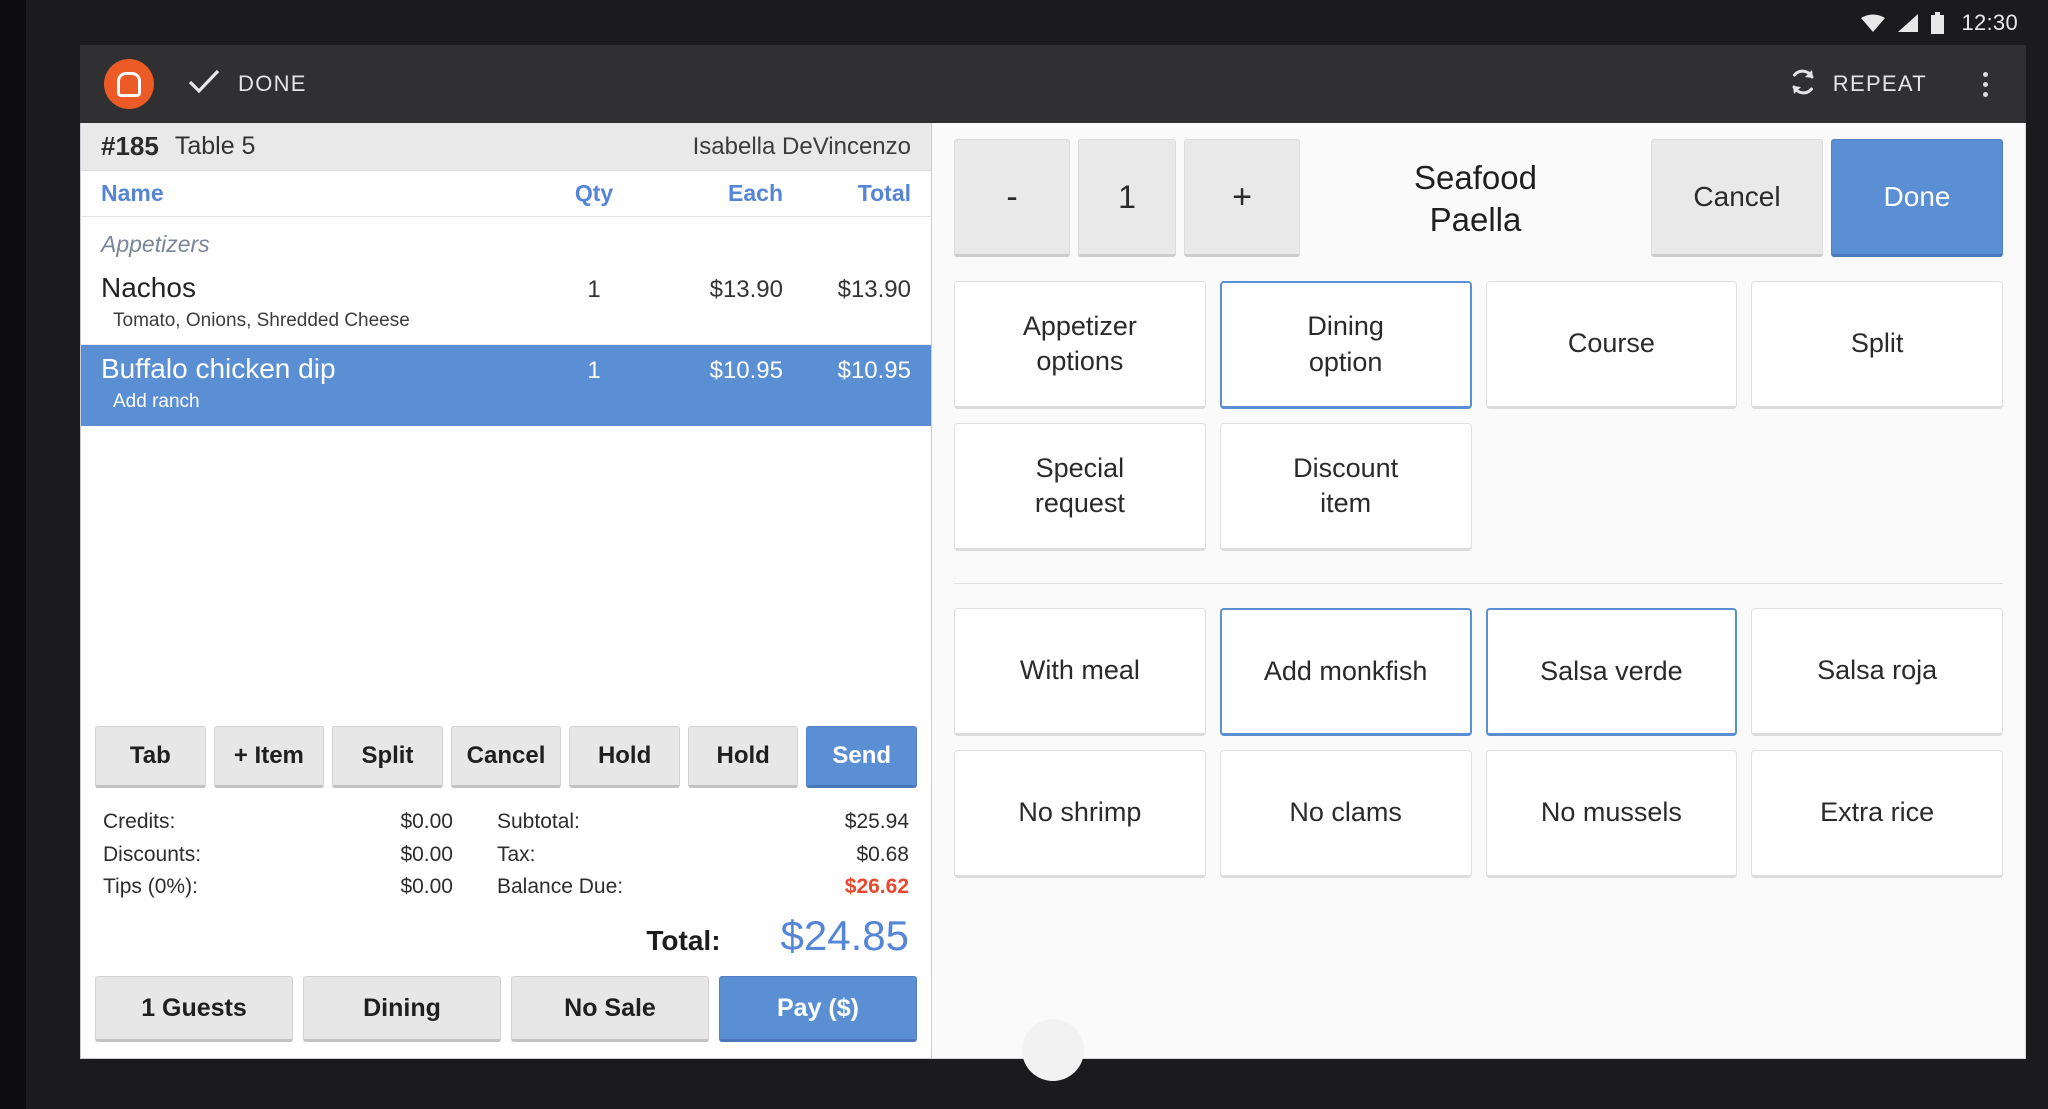 The image size is (2048, 1109). What do you see at coordinates (1937, 22) in the screenshot?
I see `battery-icon` at bounding box center [1937, 22].